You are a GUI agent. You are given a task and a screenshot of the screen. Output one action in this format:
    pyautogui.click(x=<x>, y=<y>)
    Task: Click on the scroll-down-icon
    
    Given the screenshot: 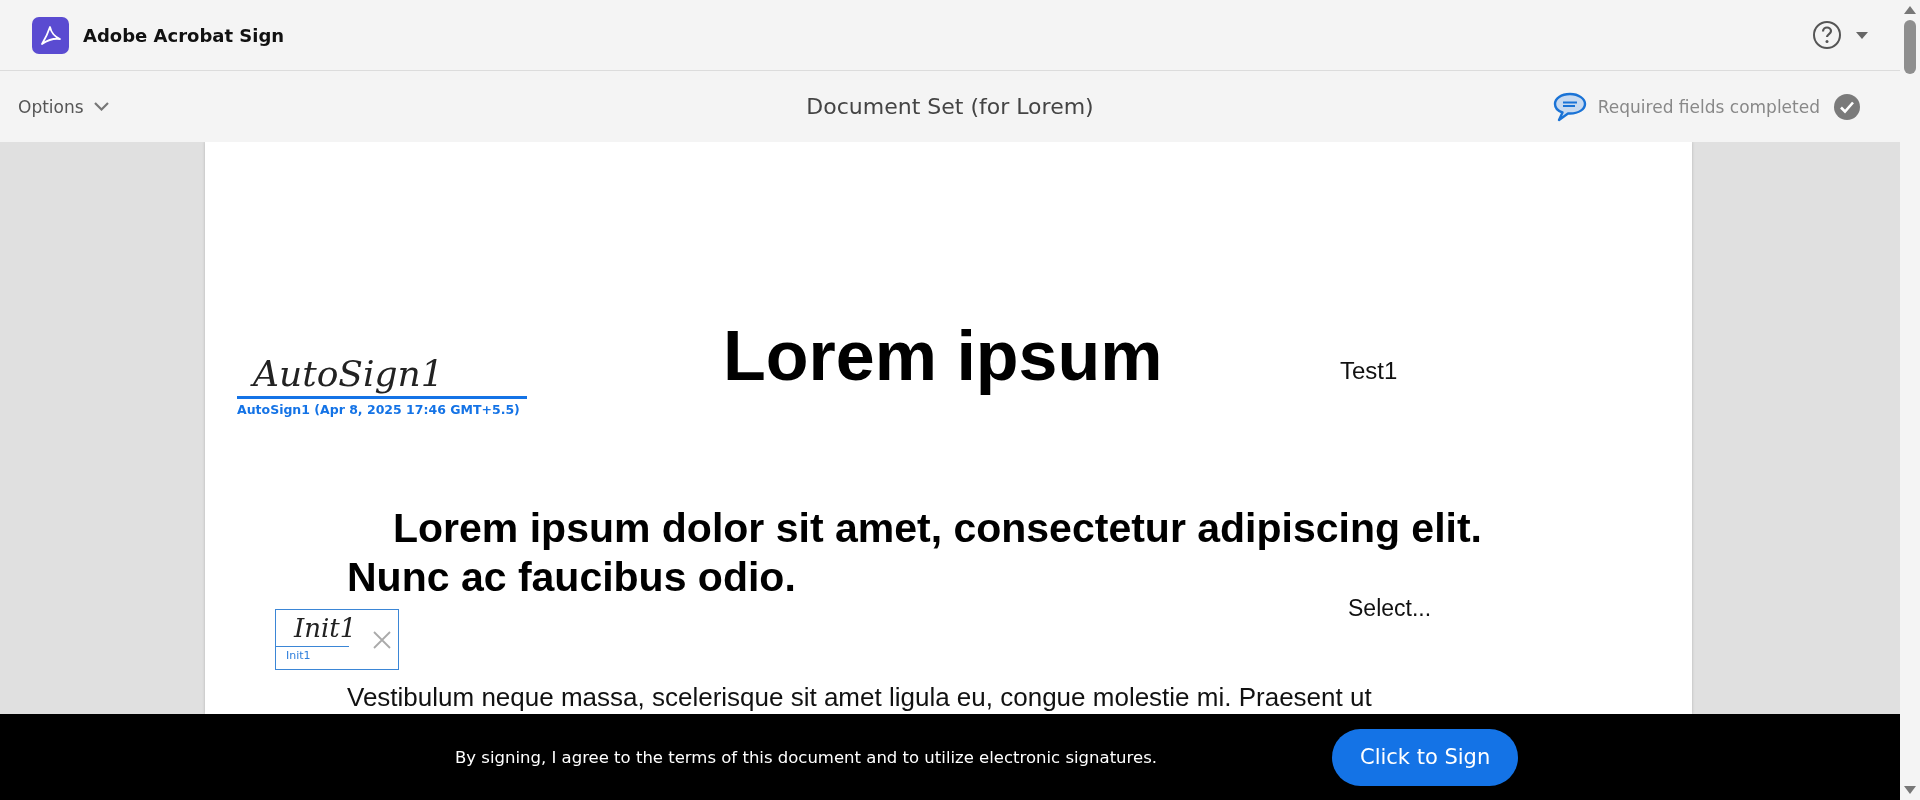 What is the action you would take?
    pyautogui.click(x=1910, y=790)
    